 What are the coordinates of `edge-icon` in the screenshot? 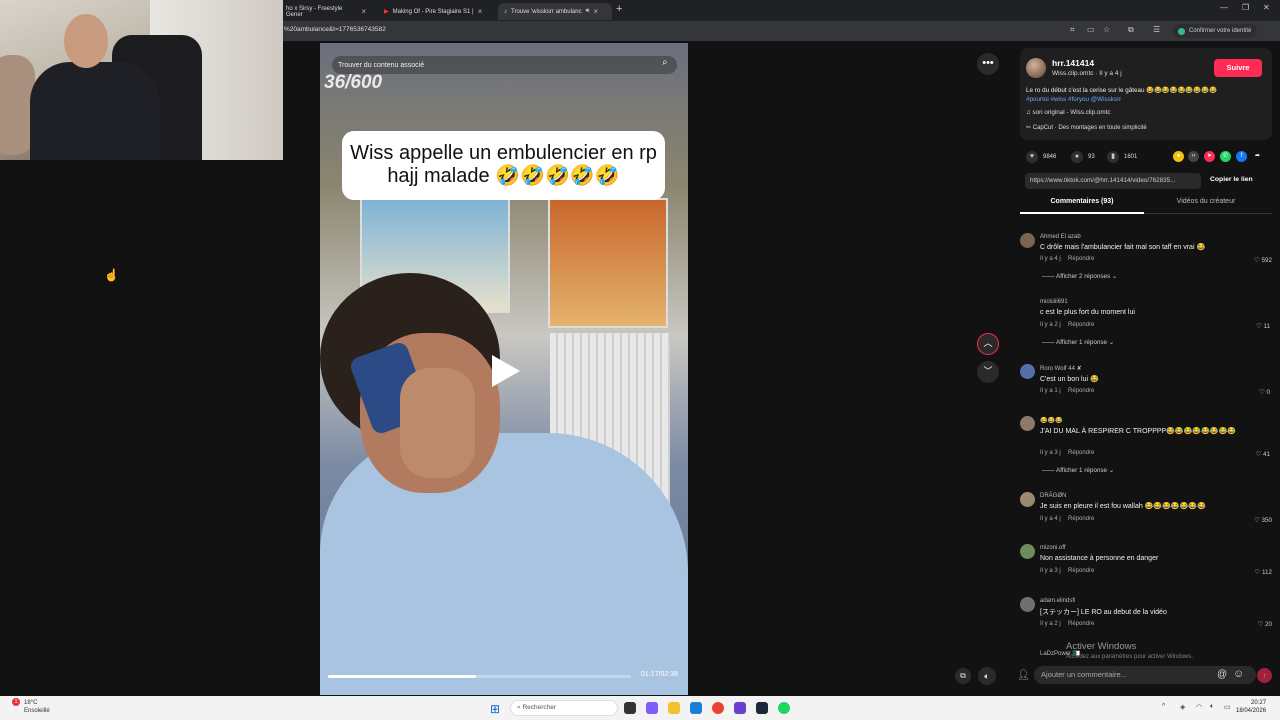 It's located at (696, 708).